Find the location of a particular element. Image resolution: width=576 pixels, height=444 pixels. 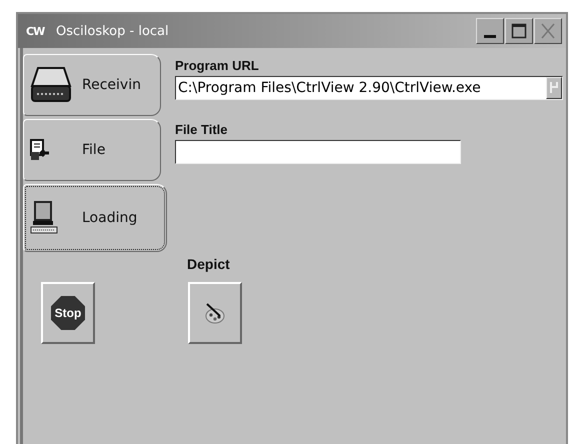

close-button is located at coordinates (548, 31).